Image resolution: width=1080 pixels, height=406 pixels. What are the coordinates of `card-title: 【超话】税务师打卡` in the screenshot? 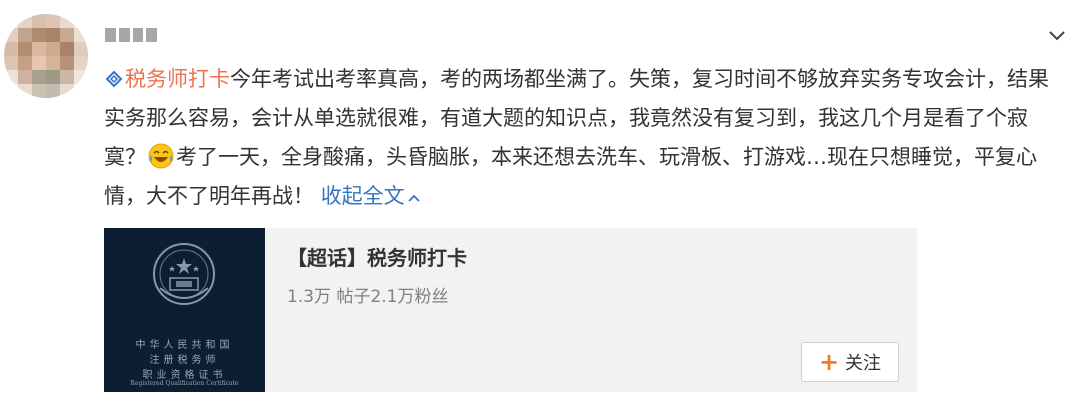 It's located at (377, 256).